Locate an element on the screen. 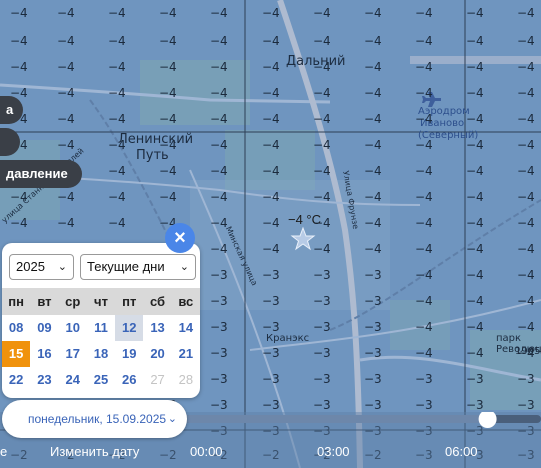 The image size is (541, 468). period-select: Текущие дни ⌄ is located at coordinates (138, 267).